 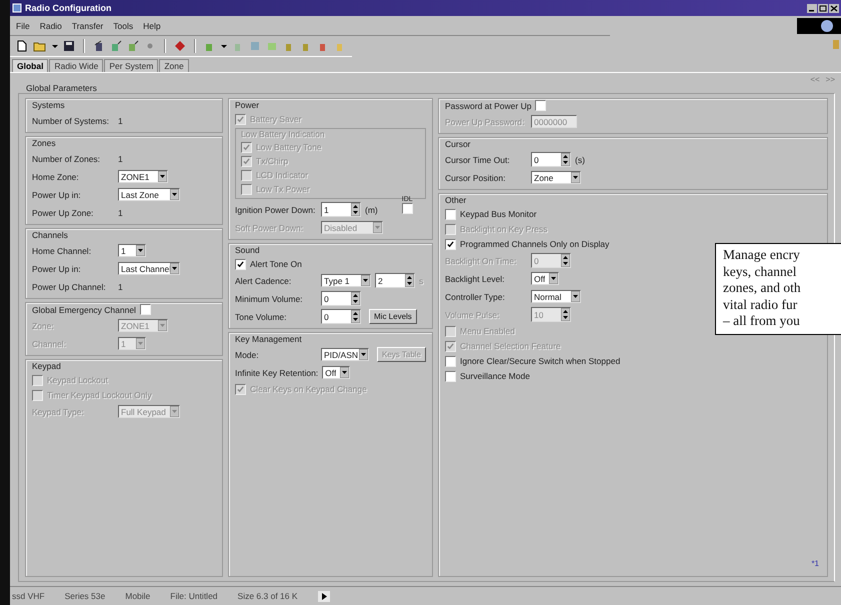 I want to click on tab: Per System, so click(x=131, y=65).